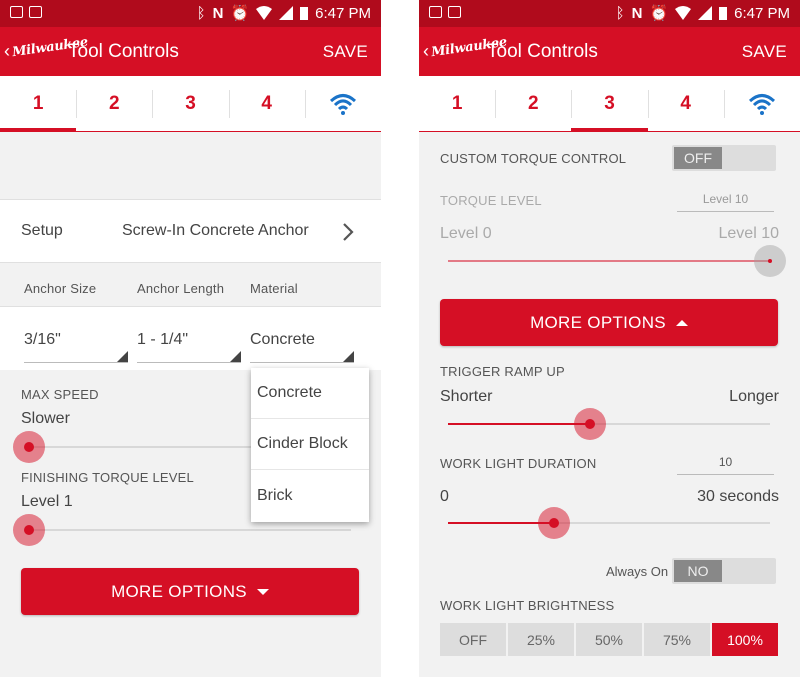 This screenshot has height=677, width=800. What do you see at coordinates (724, 571) in the screenshot?
I see `always-on-toggle: NO` at bounding box center [724, 571].